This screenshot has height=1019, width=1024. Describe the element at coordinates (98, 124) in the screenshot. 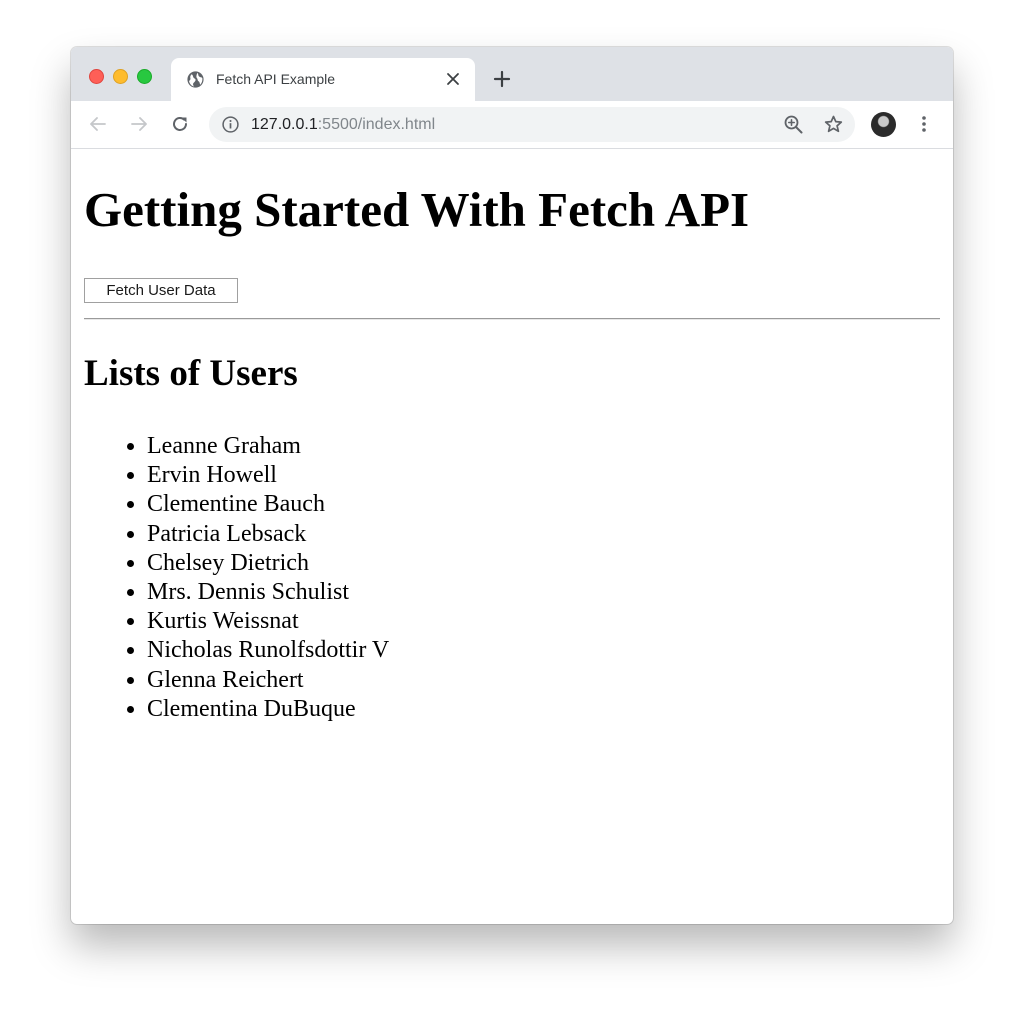

I see `back-arrow-icon` at that location.